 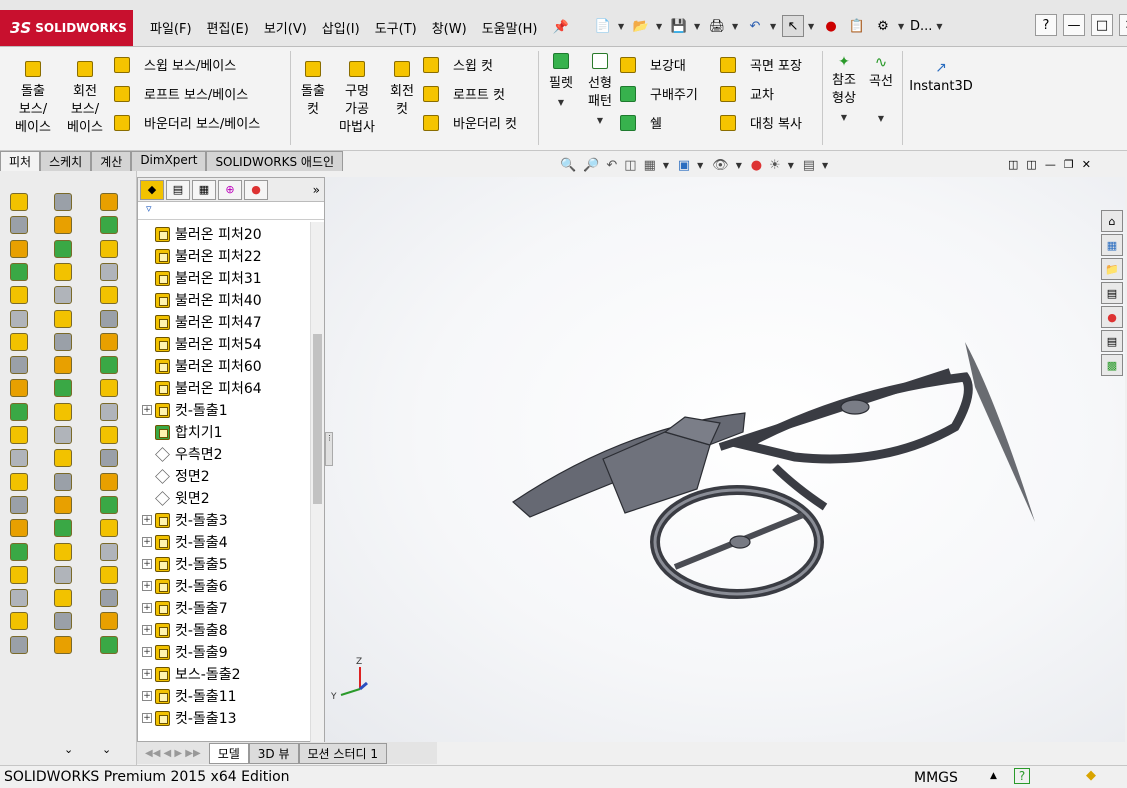 What do you see at coordinates (881, 90) in the screenshot?
I see `curves-button: ∿ 곡선 ▼` at bounding box center [881, 90].